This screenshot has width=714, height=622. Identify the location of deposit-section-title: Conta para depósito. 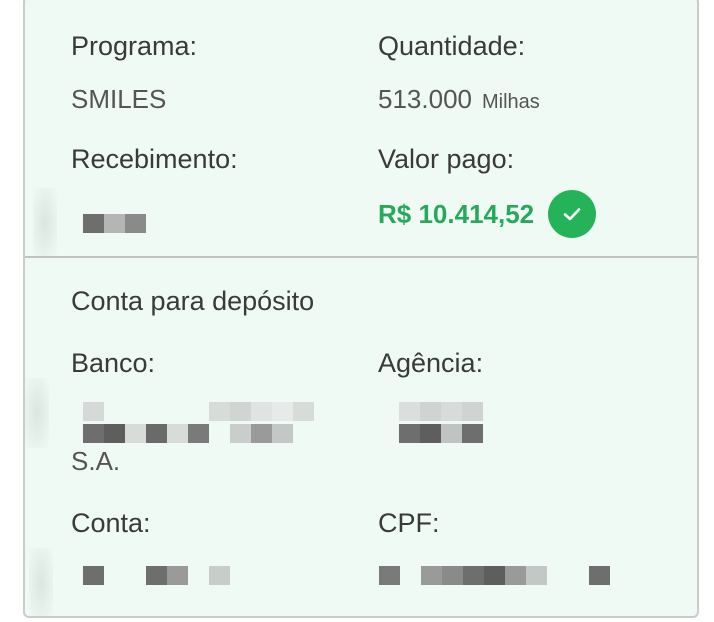
(193, 301).